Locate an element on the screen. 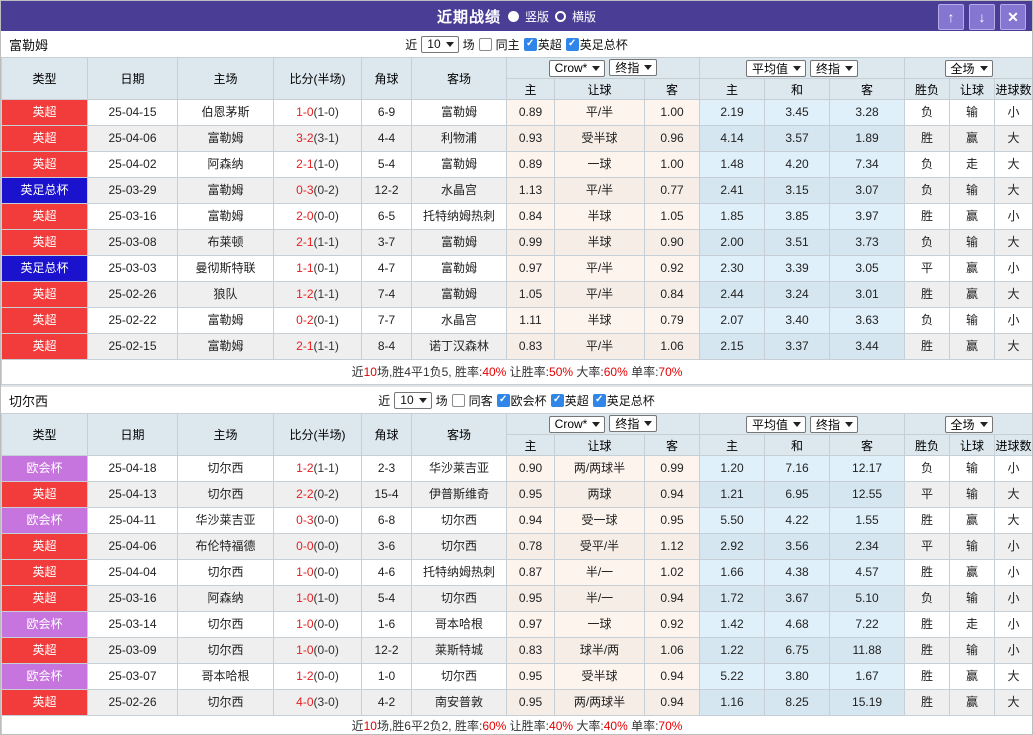  result-handicap: 赢 is located at coordinates (972, 346).